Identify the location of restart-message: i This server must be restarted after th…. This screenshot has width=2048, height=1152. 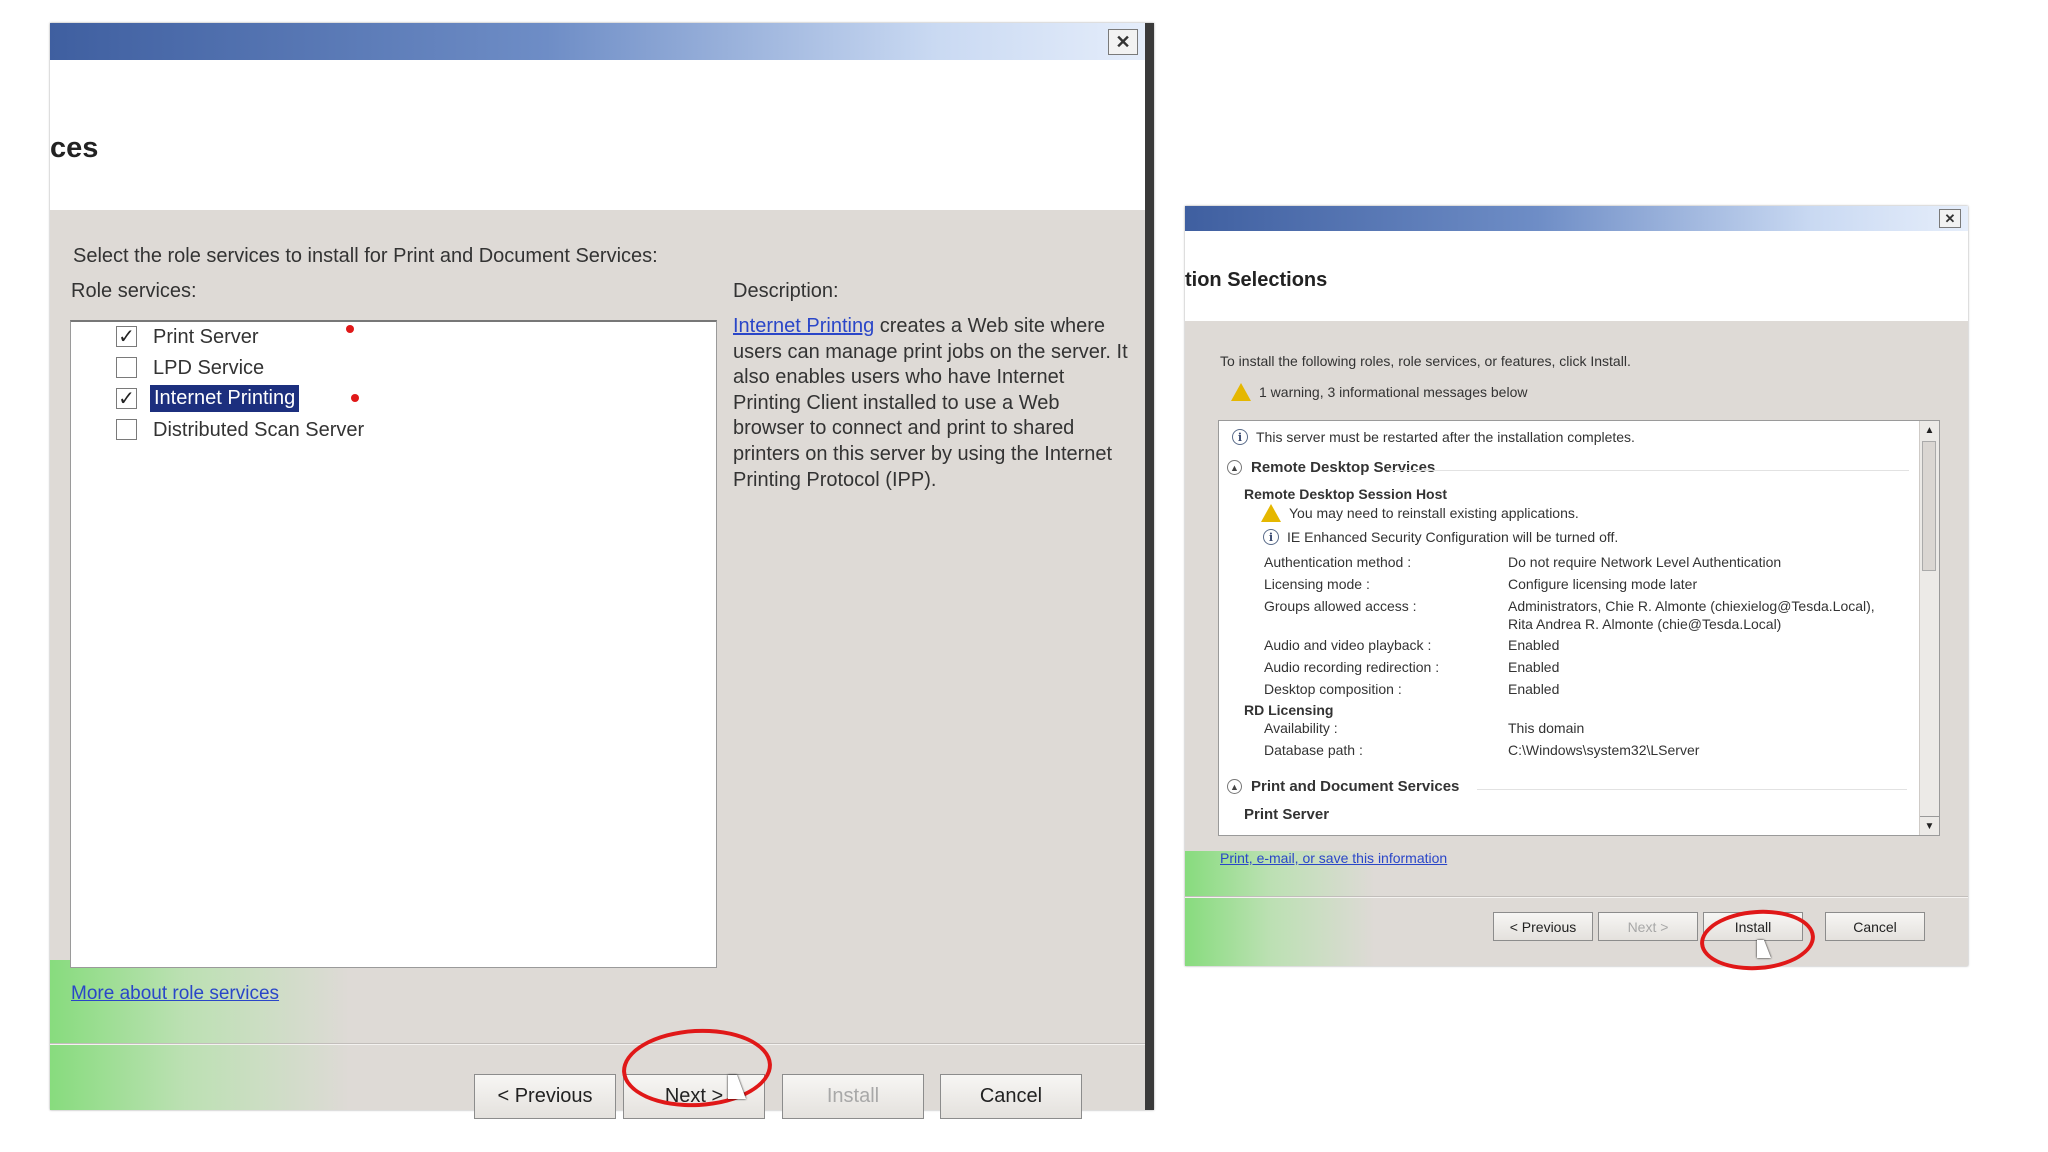
(1433, 437).